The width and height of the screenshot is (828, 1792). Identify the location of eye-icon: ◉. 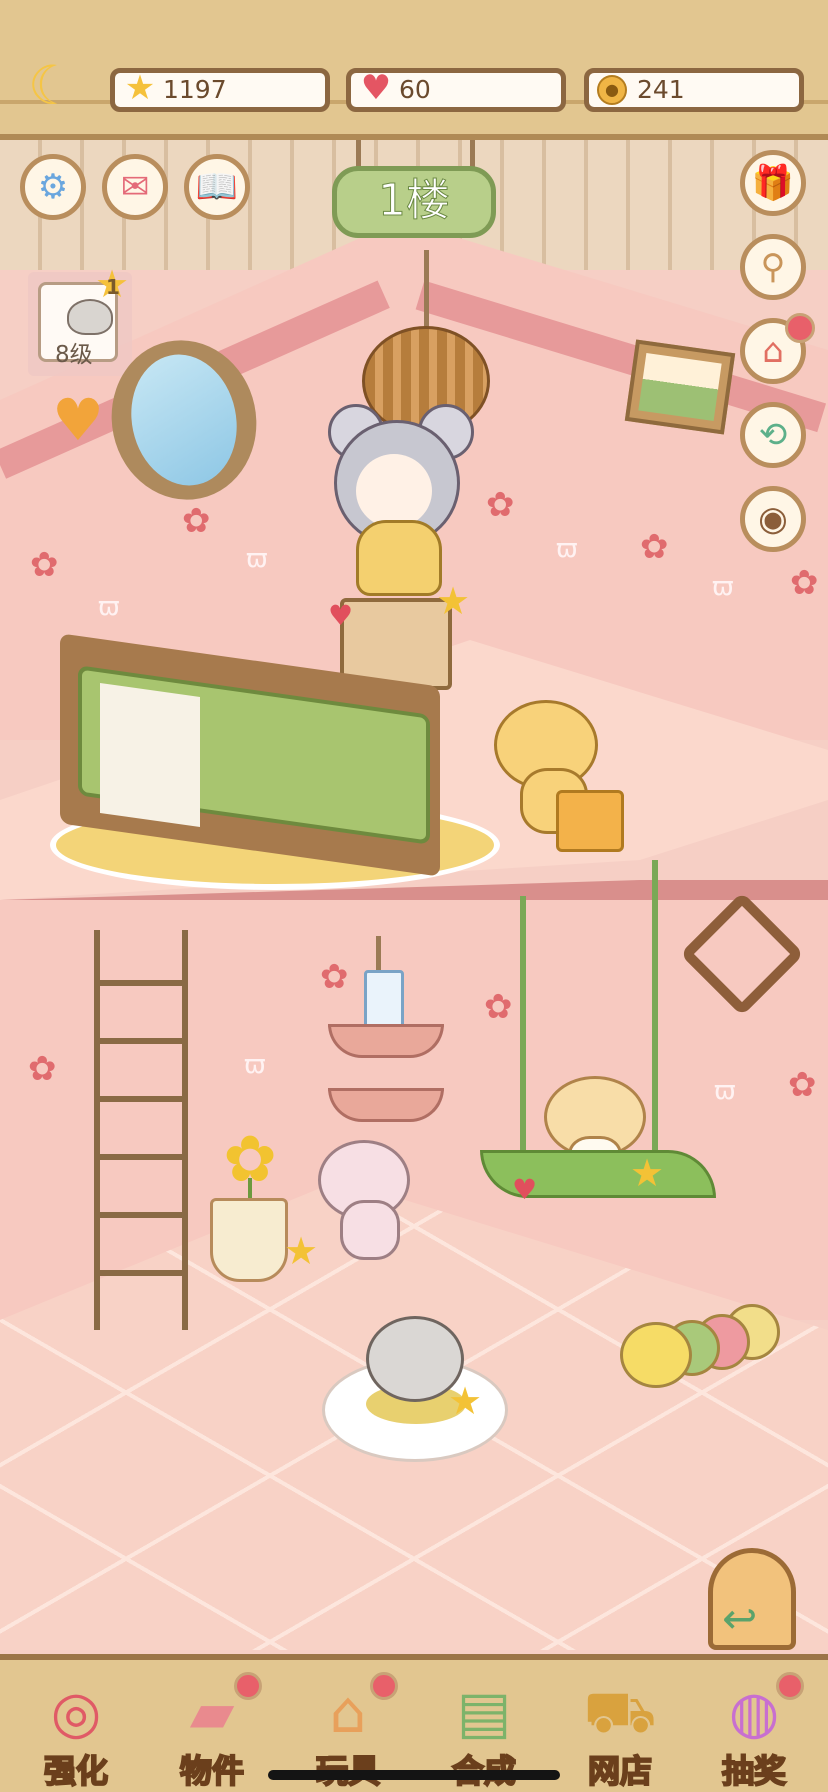
(773, 519).